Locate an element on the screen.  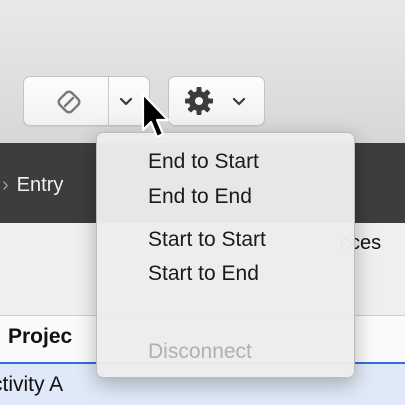
settings-button is located at coordinates (216, 101).